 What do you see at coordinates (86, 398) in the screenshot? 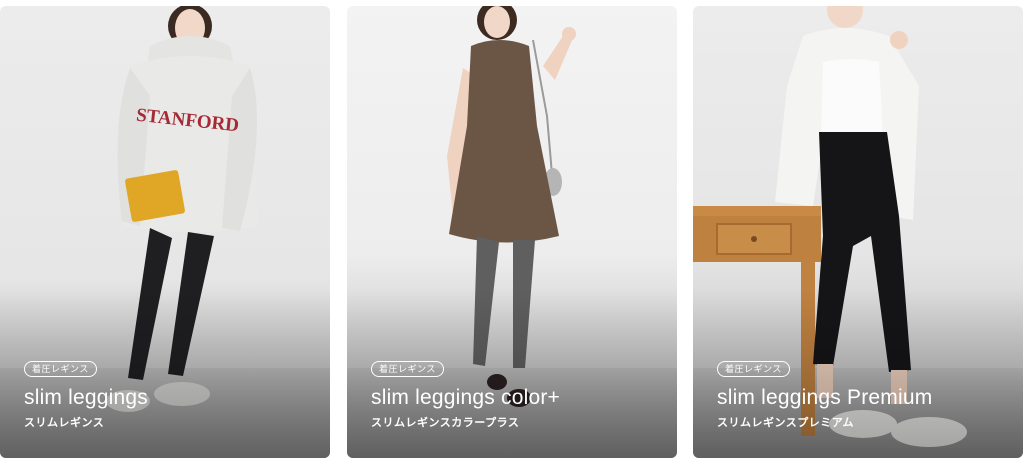
I see `product-title: slim leggings` at bounding box center [86, 398].